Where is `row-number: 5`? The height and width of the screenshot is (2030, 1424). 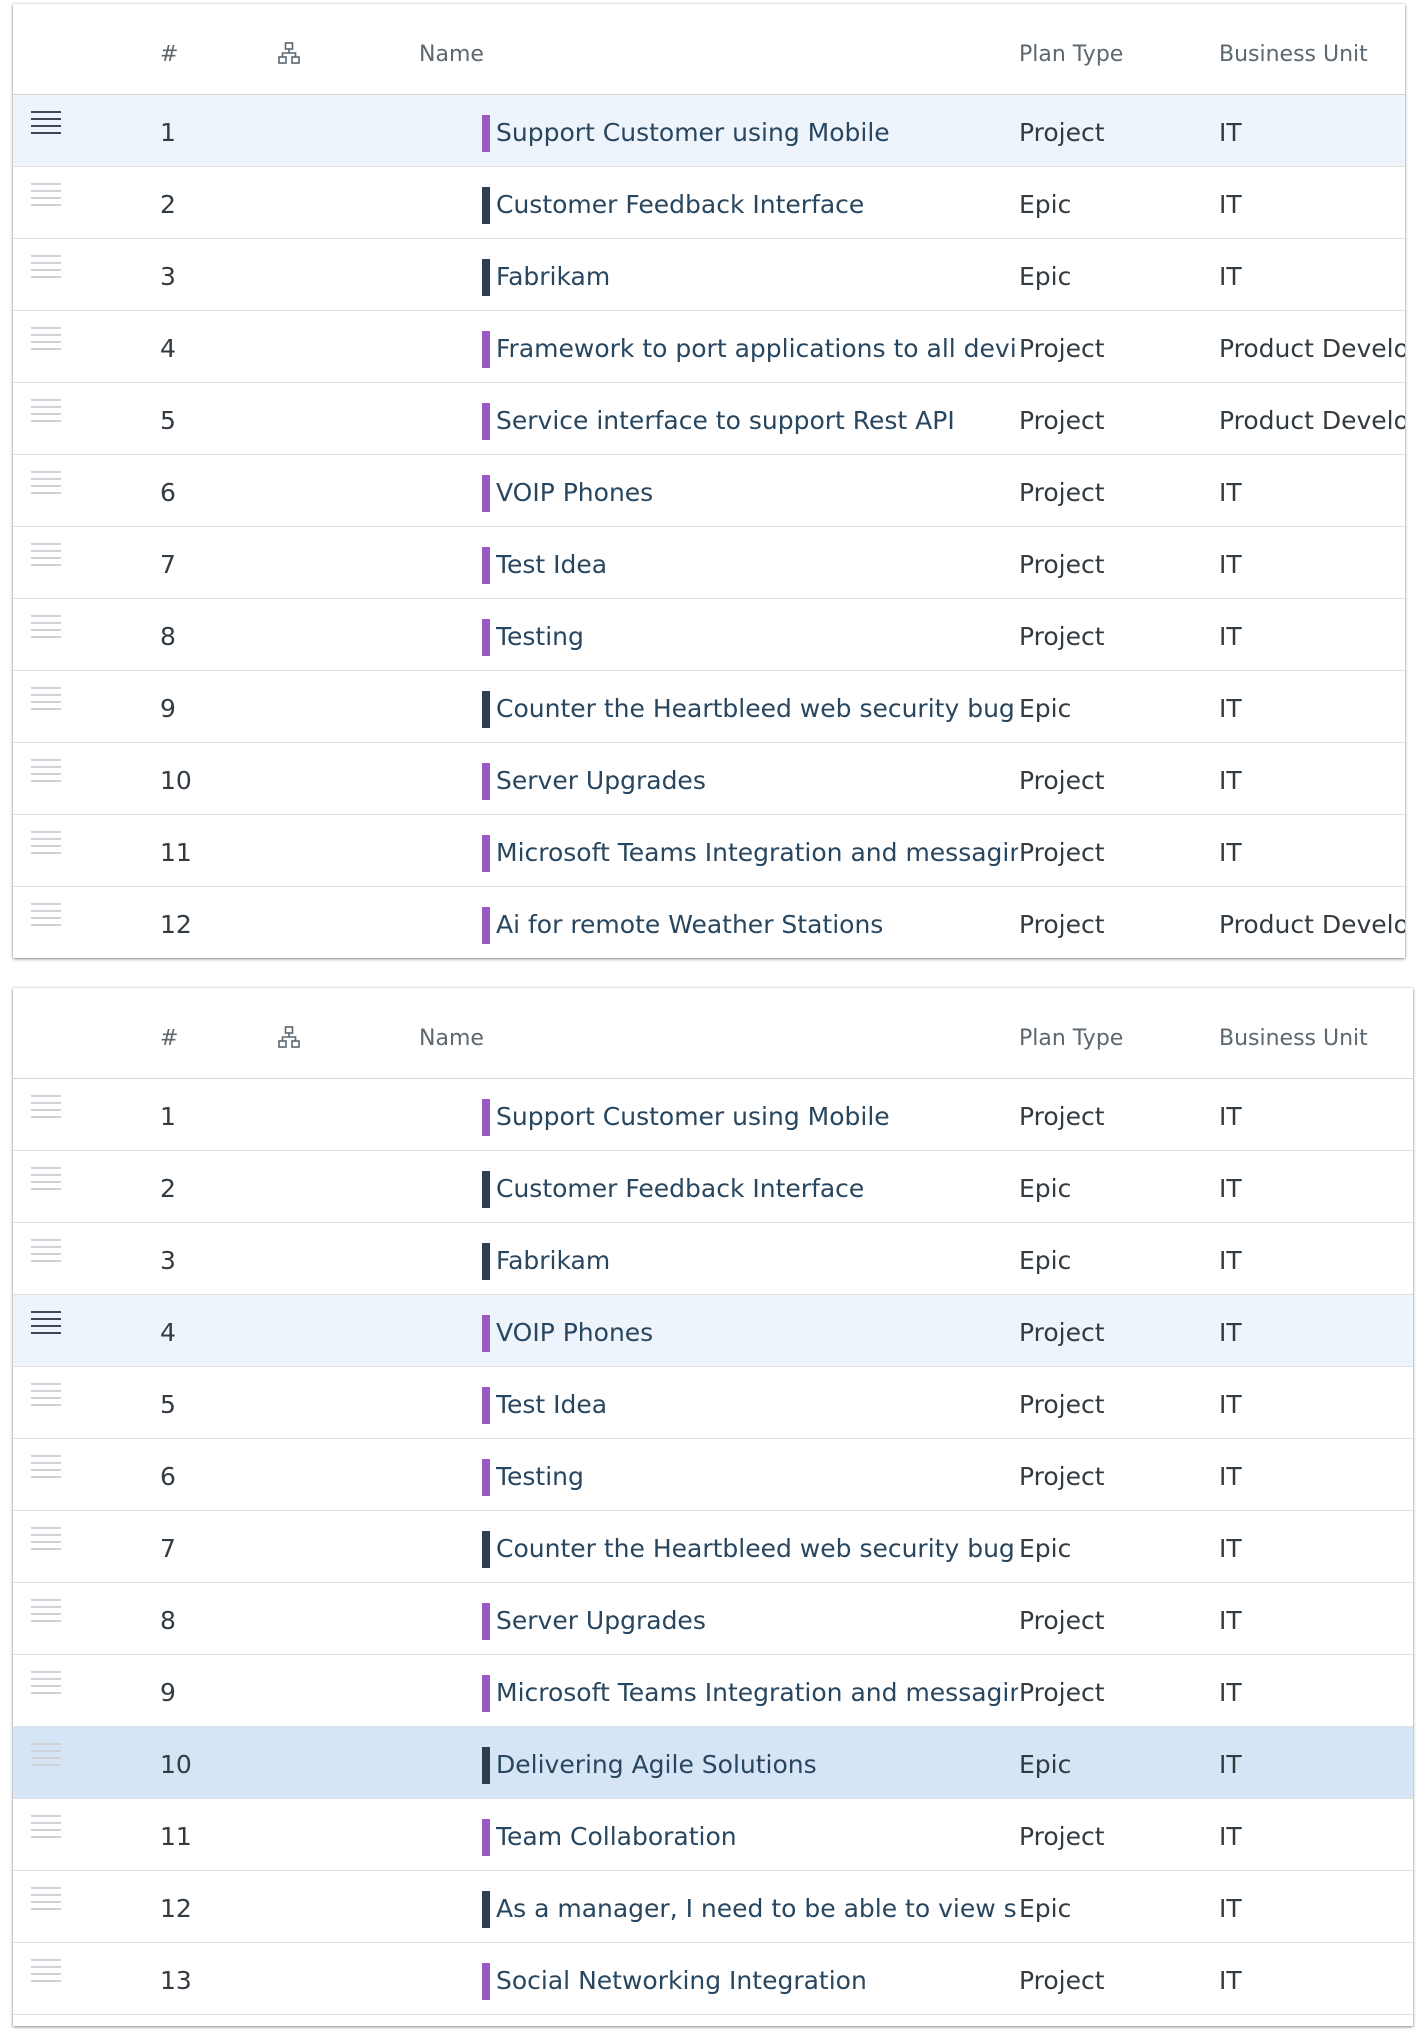 row-number: 5 is located at coordinates (168, 1404).